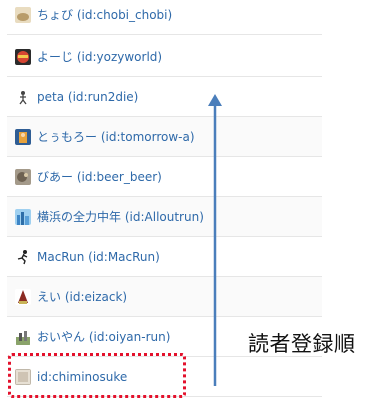 This screenshot has height=405, width=383. What do you see at coordinates (23, 216) in the screenshot?
I see `alloutrun-avatar-icon` at bounding box center [23, 216].